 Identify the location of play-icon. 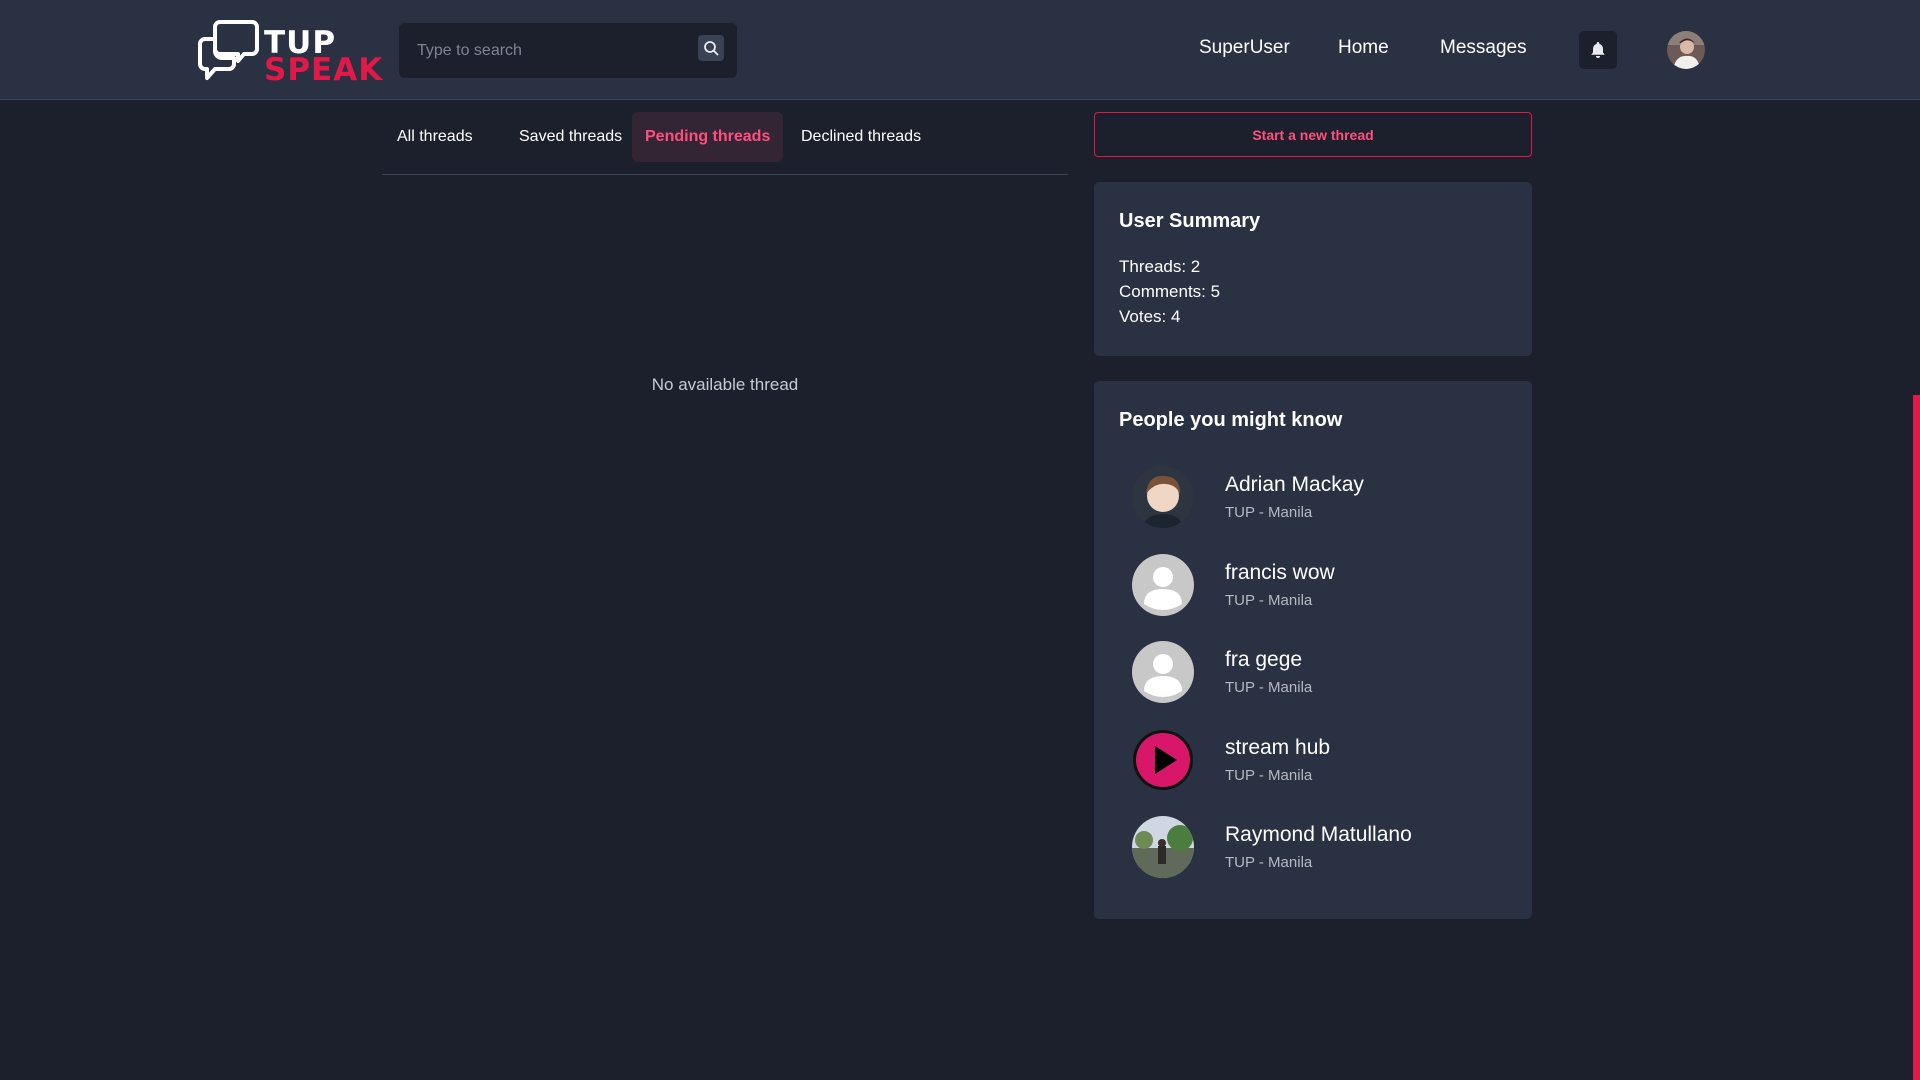
(1163, 760).